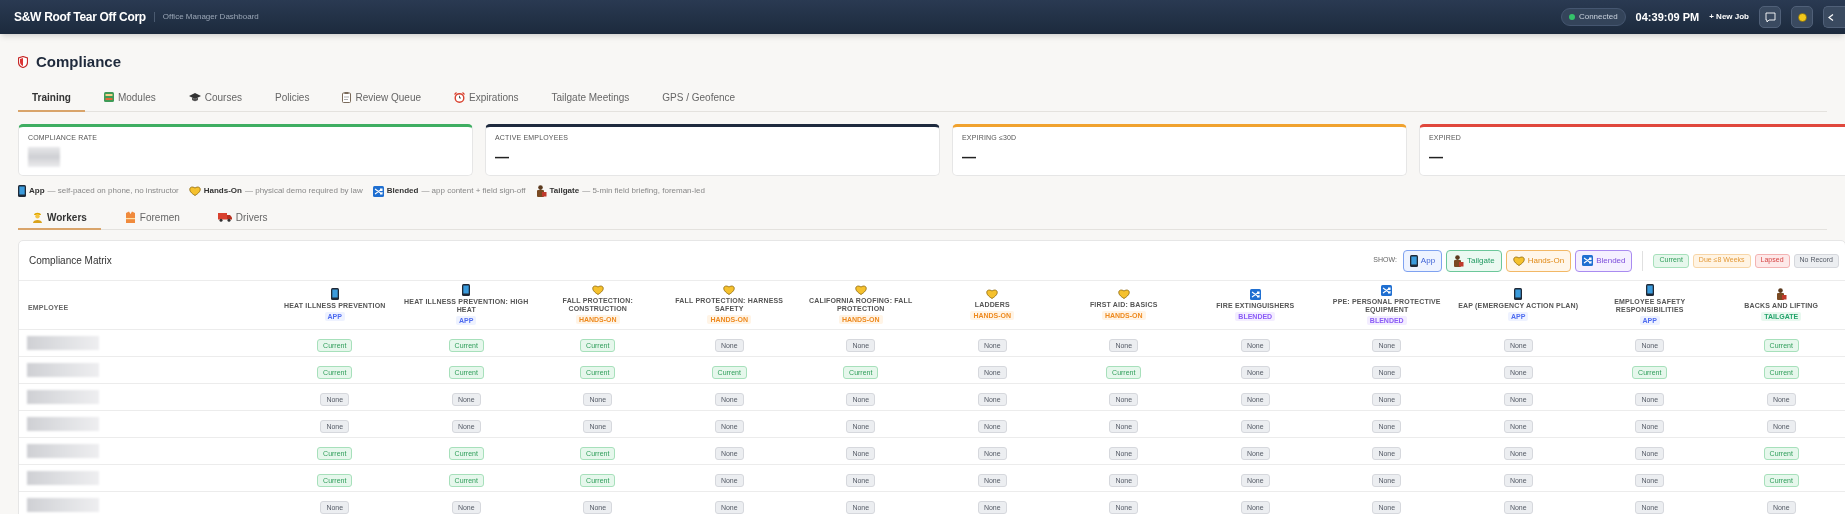 The image size is (1845, 514). What do you see at coordinates (210, 17) in the screenshot?
I see `dashboard-subtitle: Office Manager Dashboard` at bounding box center [210, 17].